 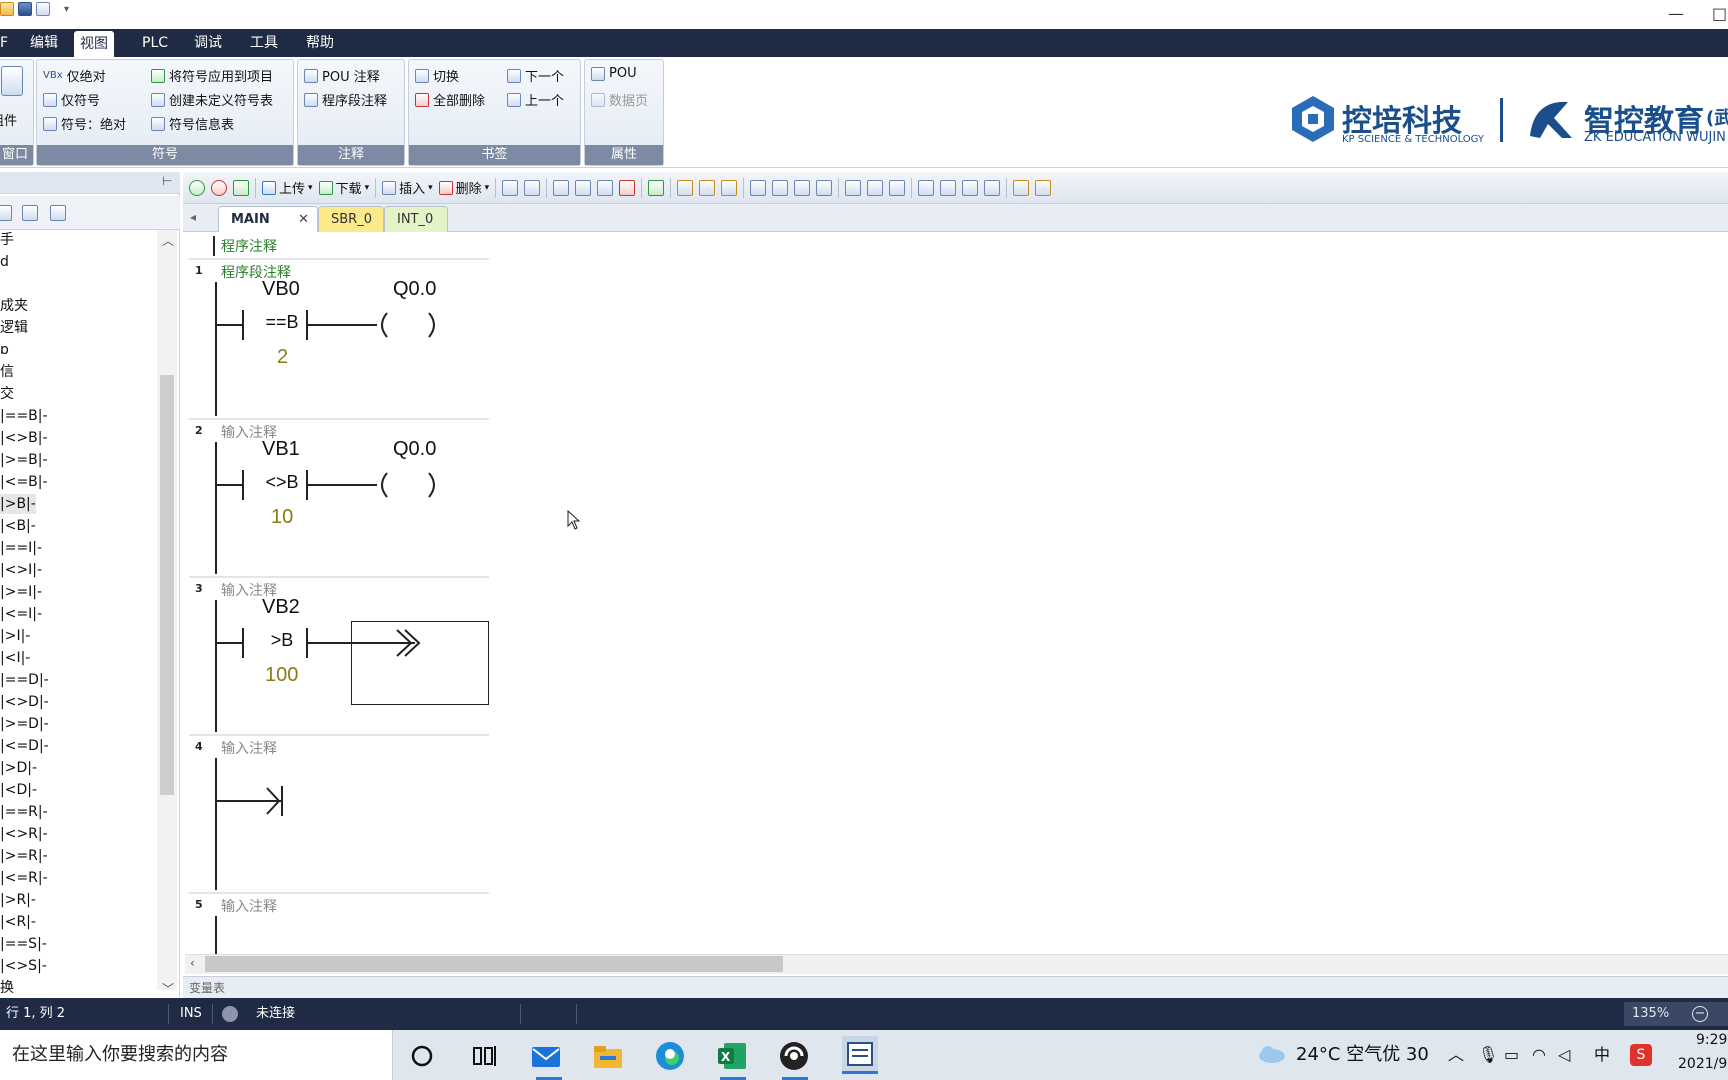 What do you see at coordinates (24, 416) in the screenshot?
I see `tree-item: |==B|-` at bounding box center [24, 416].